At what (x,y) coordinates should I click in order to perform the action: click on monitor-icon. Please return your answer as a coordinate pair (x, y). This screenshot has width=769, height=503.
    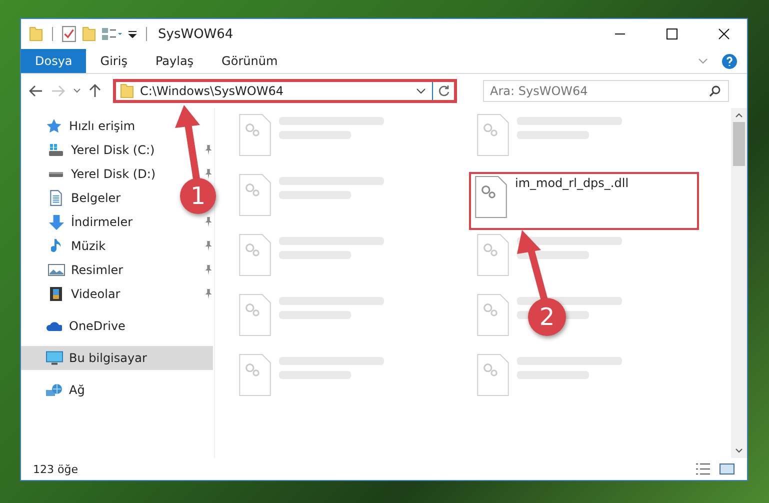
    Looking at the image, I should click on (54, 358).